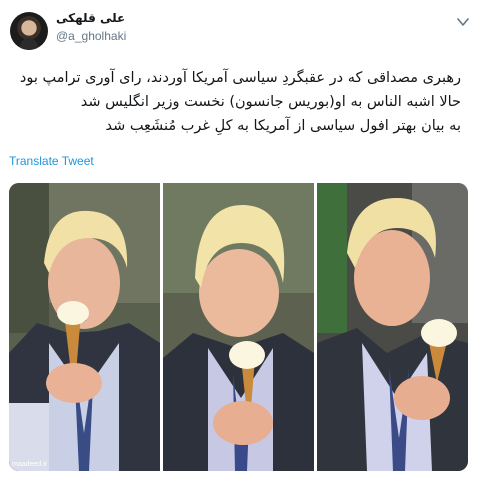  I want to click on author-display-name: علی قلهکی, so click(90, 18).